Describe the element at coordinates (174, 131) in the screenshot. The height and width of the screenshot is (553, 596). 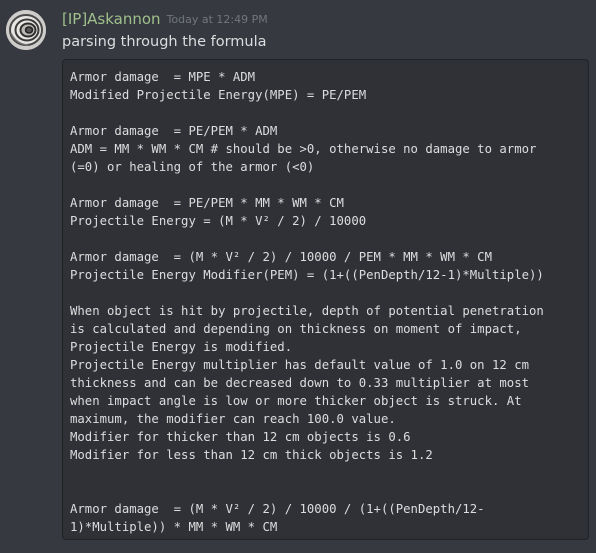
I see `code-line: Armor damage = PE/PEM * ADM` at that location.